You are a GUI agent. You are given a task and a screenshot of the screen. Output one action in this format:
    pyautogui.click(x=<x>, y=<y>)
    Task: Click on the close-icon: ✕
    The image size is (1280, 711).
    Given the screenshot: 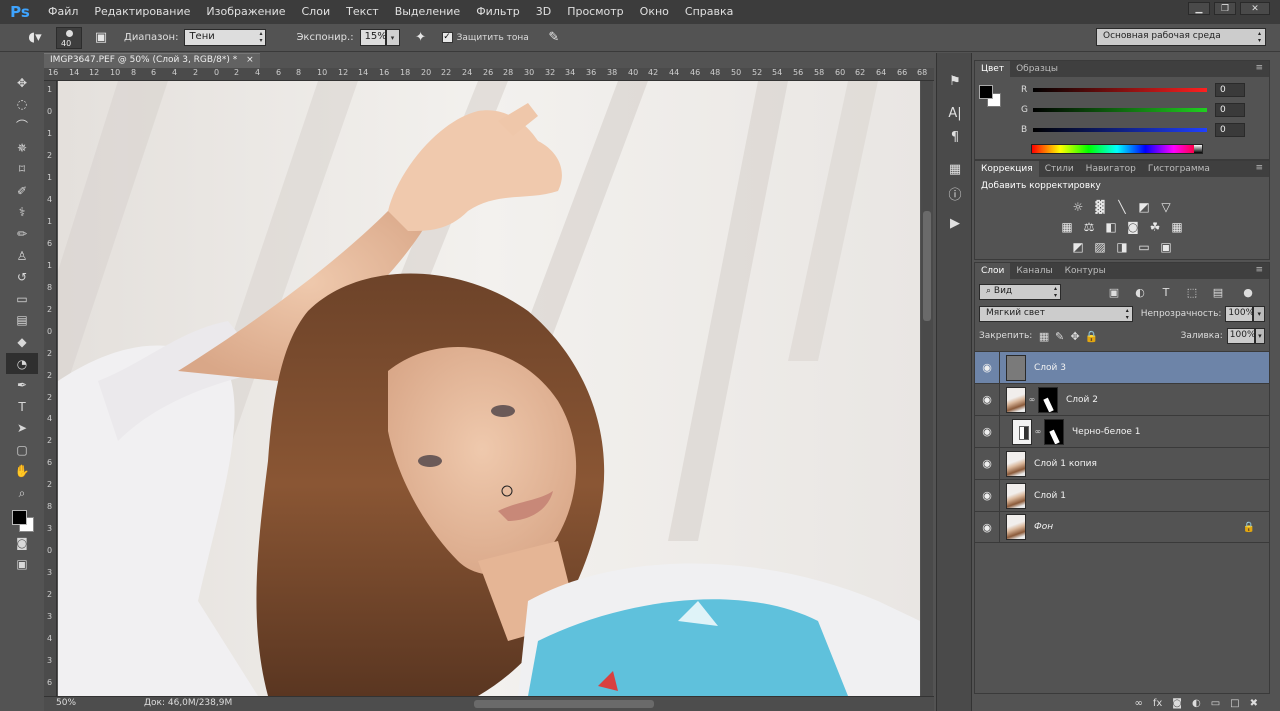 What is the action you would take?
    pyautogui.click(x=1255, y=8)
    